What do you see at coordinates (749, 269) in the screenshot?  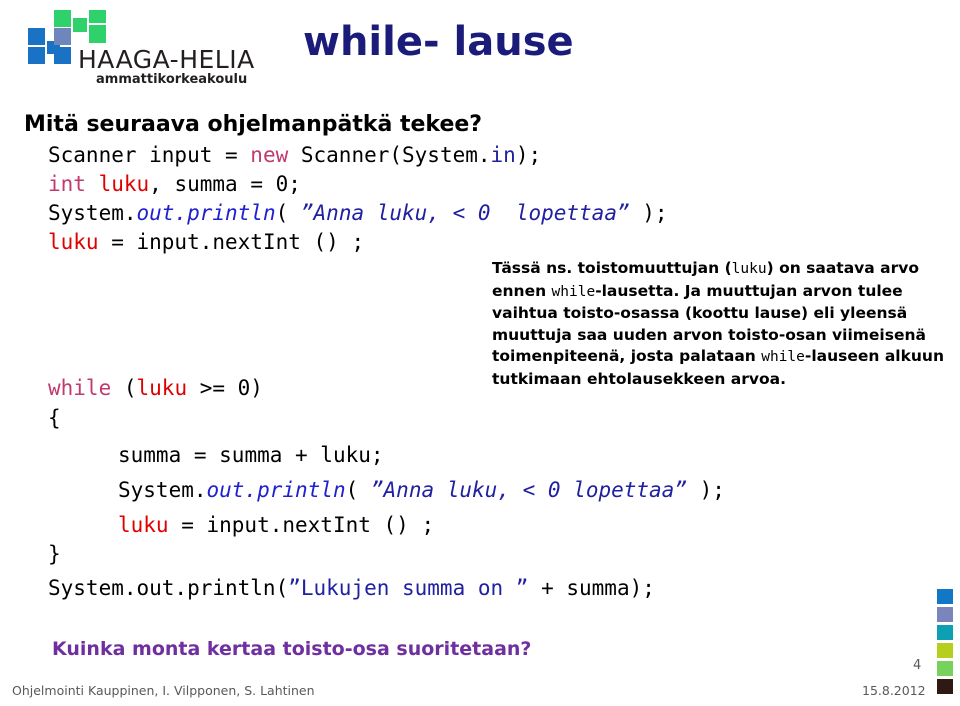 I see `inline-code: luku` at bounding box center [749, 269].